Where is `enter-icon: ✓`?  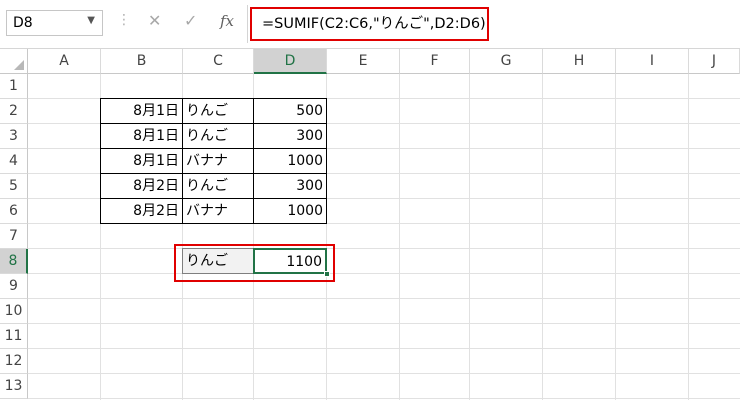 enter-icon: ✓ is located at coordinates (190, 20).